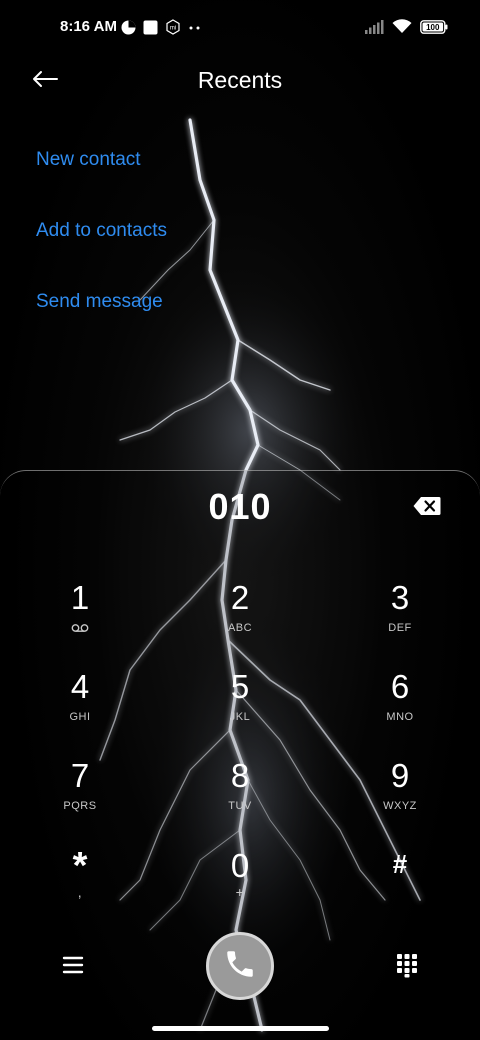 The image size is (480, 1040). I want to click on key-letters: TUV, so click(240, 806).